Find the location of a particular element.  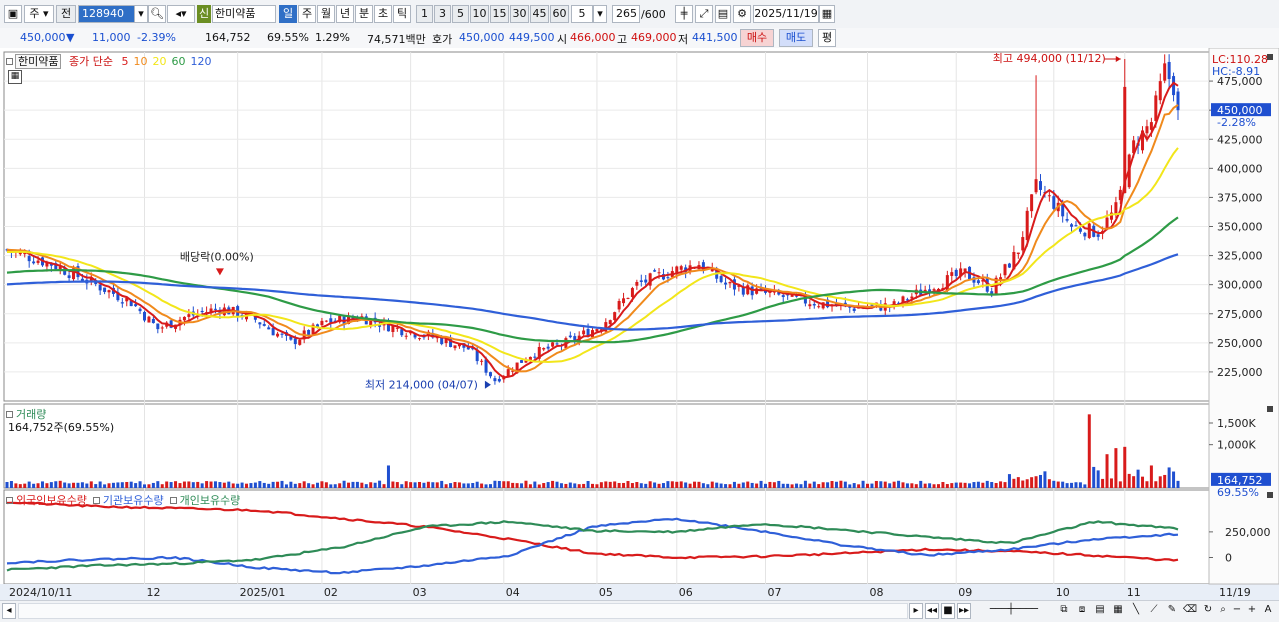

date-picker-icon: ▦ is located at coordinates (827, 14).